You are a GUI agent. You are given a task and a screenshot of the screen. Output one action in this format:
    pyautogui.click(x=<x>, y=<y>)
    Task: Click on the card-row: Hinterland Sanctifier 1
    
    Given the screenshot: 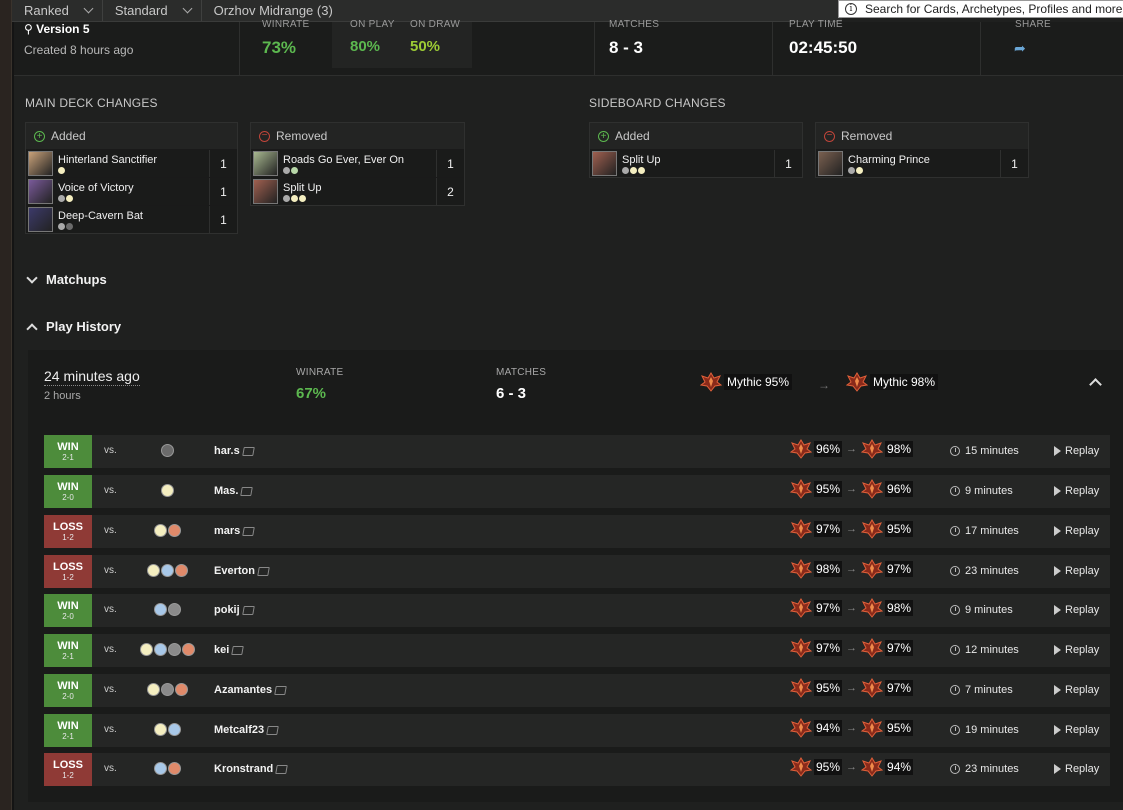 What is the action you would take?
    pyautogui.click(x=131, y=163)
    